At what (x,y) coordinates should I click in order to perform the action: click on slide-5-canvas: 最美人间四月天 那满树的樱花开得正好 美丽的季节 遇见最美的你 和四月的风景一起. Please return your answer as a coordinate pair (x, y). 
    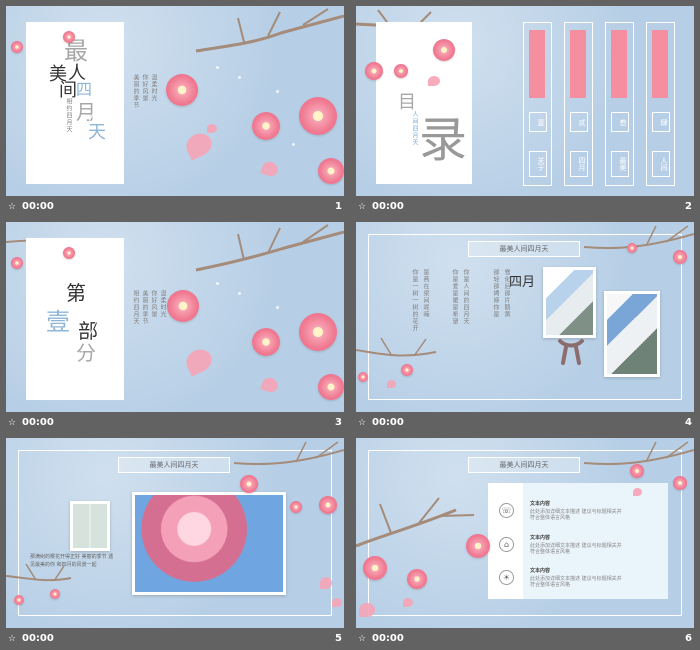
    Looking at the image, I should click on (175, 533).